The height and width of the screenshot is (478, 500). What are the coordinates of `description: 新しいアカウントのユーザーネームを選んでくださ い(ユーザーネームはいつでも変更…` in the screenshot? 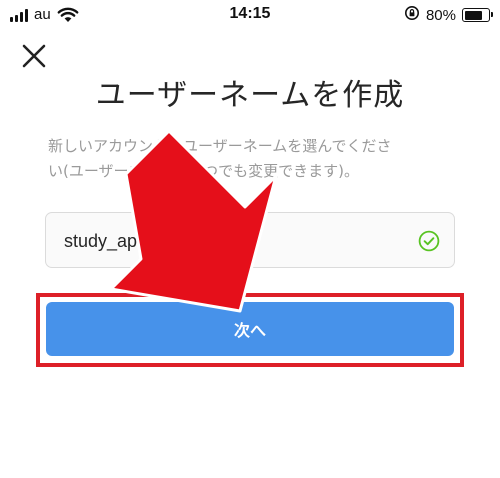 It's located at (253, 159).